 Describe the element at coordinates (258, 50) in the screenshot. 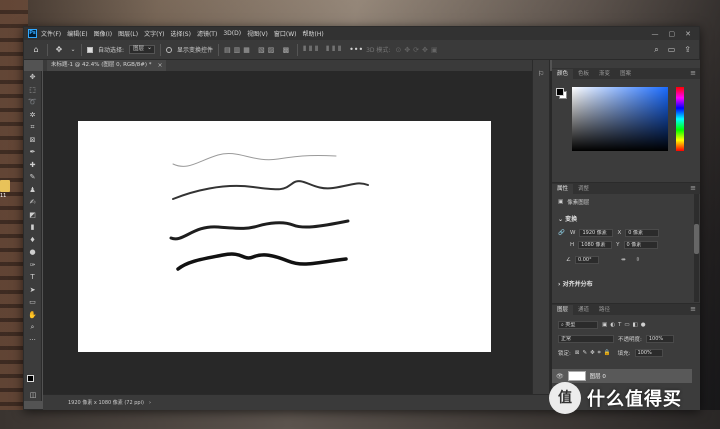

I see `align-buttons-icon: ▤▥▦ ▧▨ ▩` at that location.